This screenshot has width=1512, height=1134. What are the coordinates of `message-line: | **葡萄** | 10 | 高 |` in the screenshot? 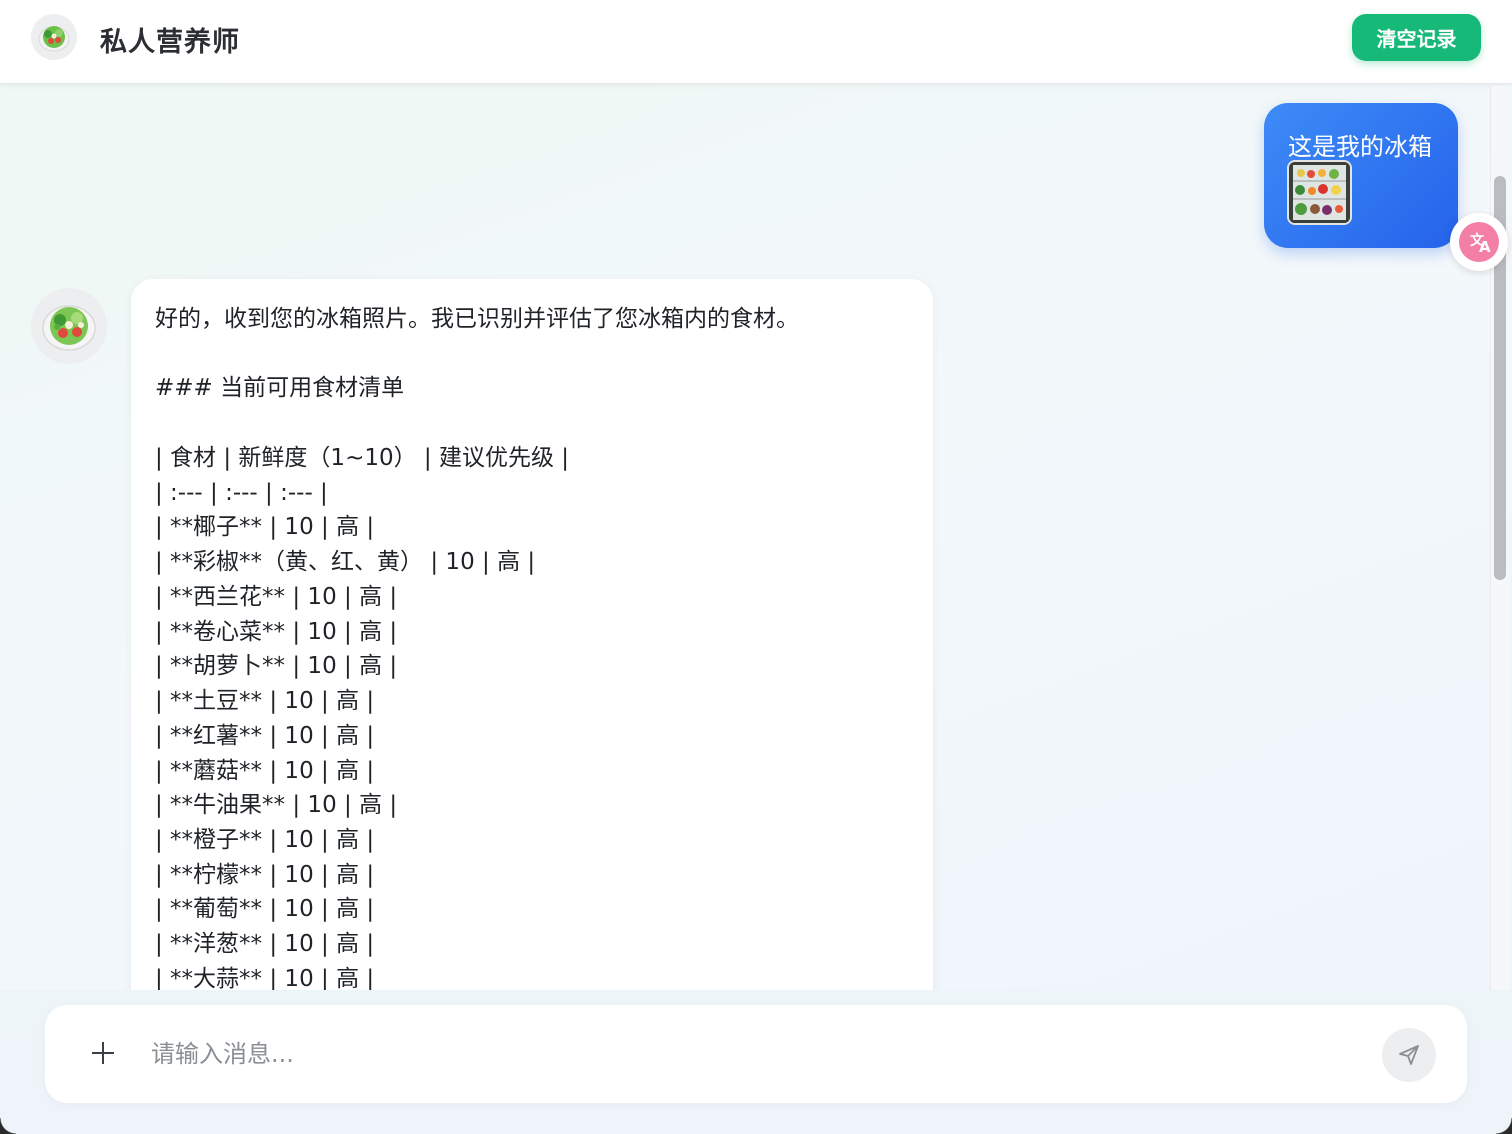 It's located at (265, 909).